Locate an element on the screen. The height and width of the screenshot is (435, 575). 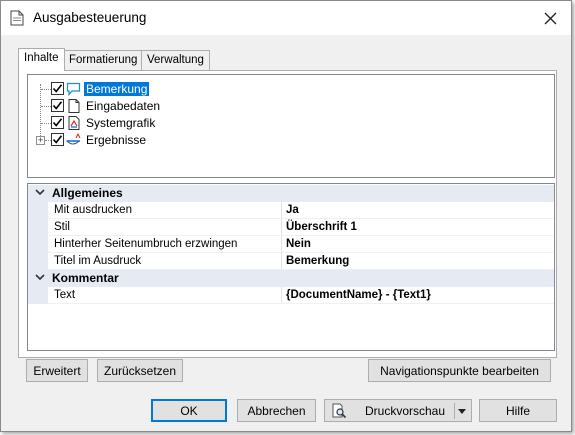
property-name: Titel im Ausdruck is located at coordinates (165, 261).